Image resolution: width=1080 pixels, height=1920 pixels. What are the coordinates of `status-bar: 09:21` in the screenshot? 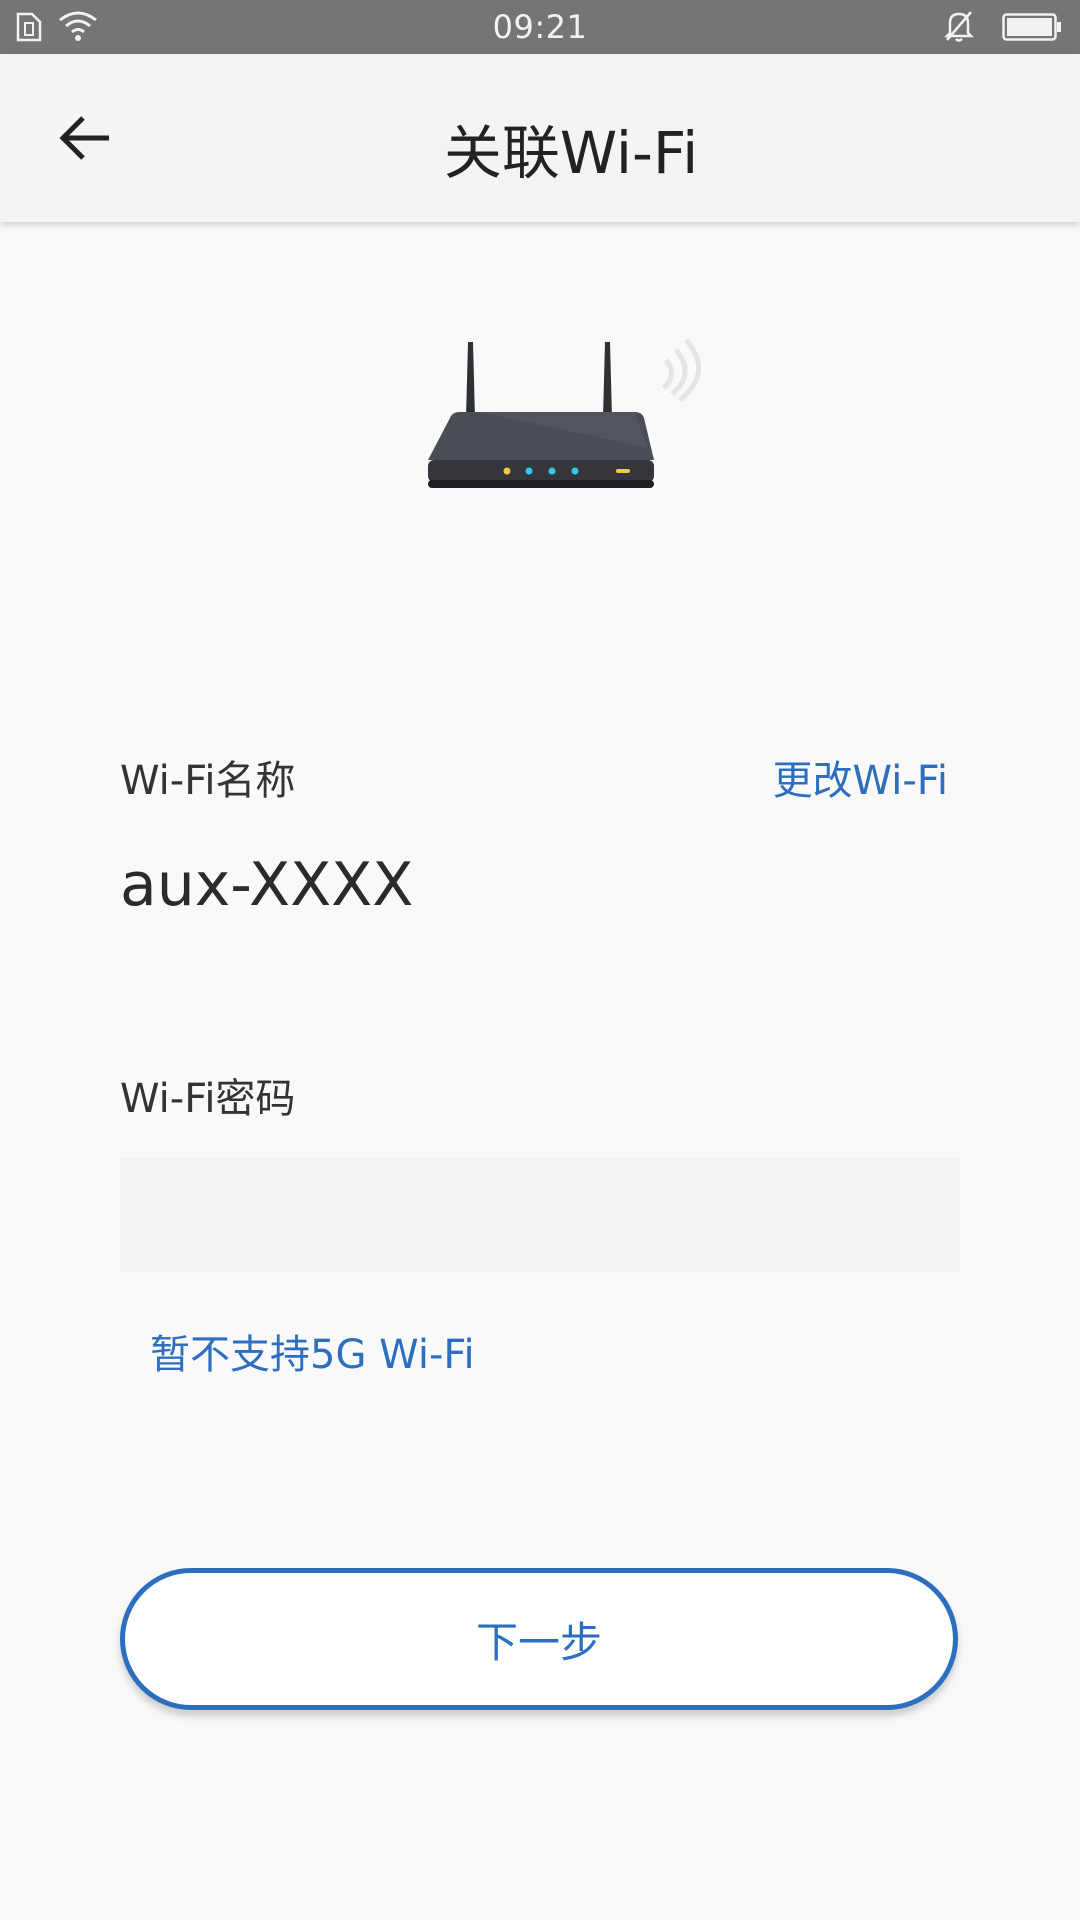 It's located at (540, 27).